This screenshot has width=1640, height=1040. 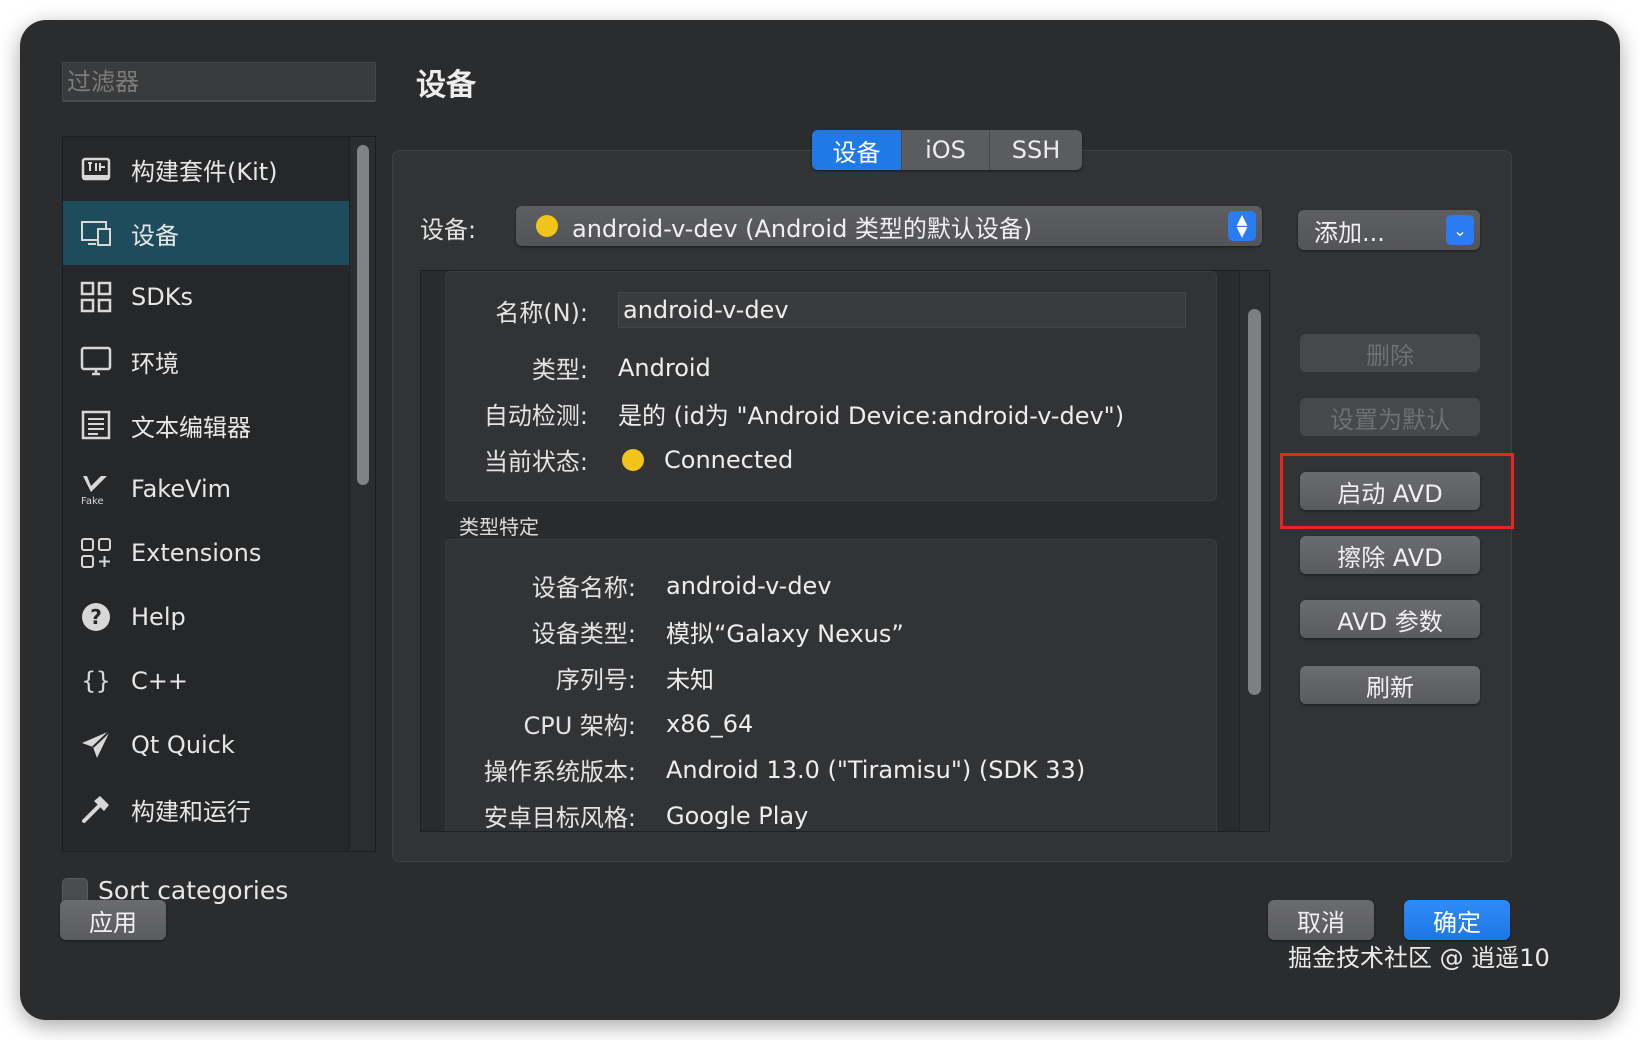 What do you see at coordinates (1390, 417) in the screenshot?
I see `set-default-button: 设置为默认` at bounding box center [1390, 417].